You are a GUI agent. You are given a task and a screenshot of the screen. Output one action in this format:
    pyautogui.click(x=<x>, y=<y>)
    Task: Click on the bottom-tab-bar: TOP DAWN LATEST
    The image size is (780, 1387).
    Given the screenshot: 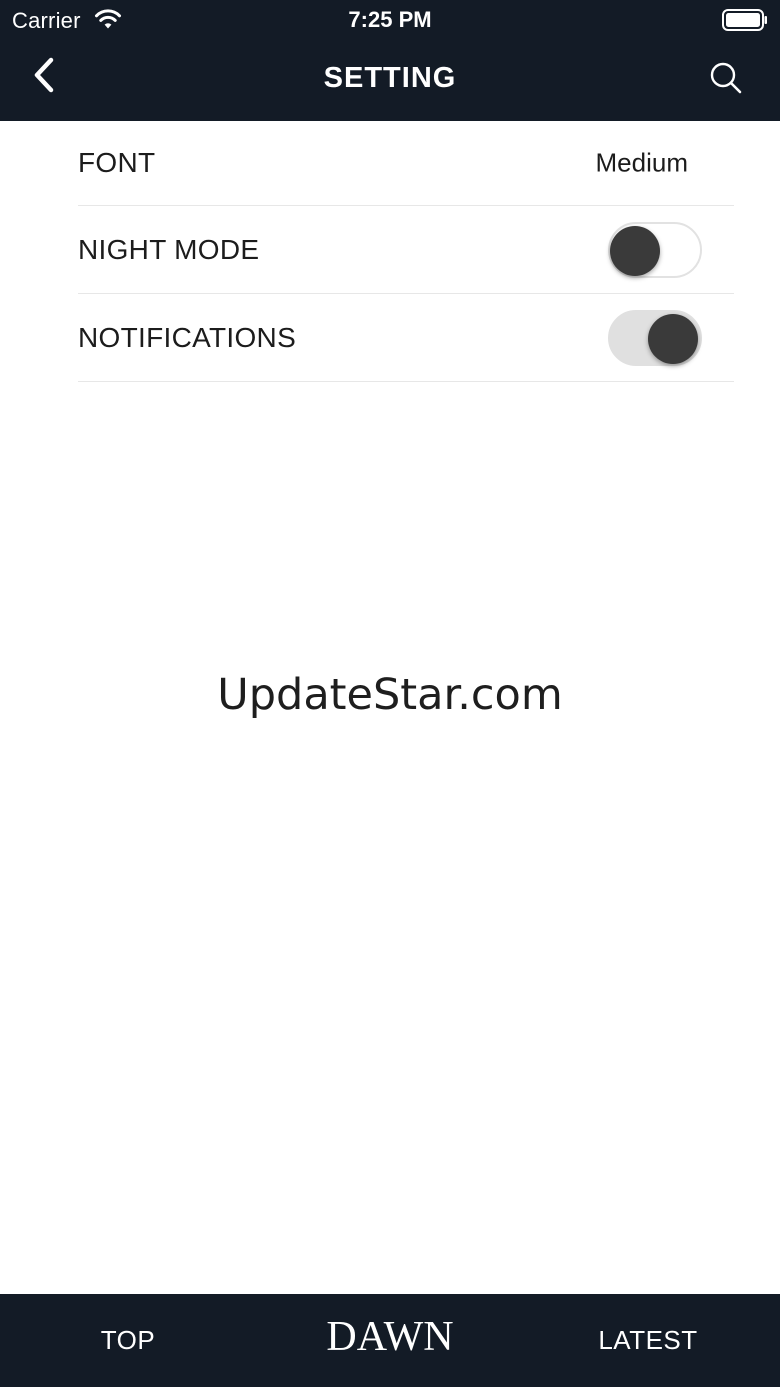 What is the action you would take?
    pyautogui.click(x=390, y=1340)
    